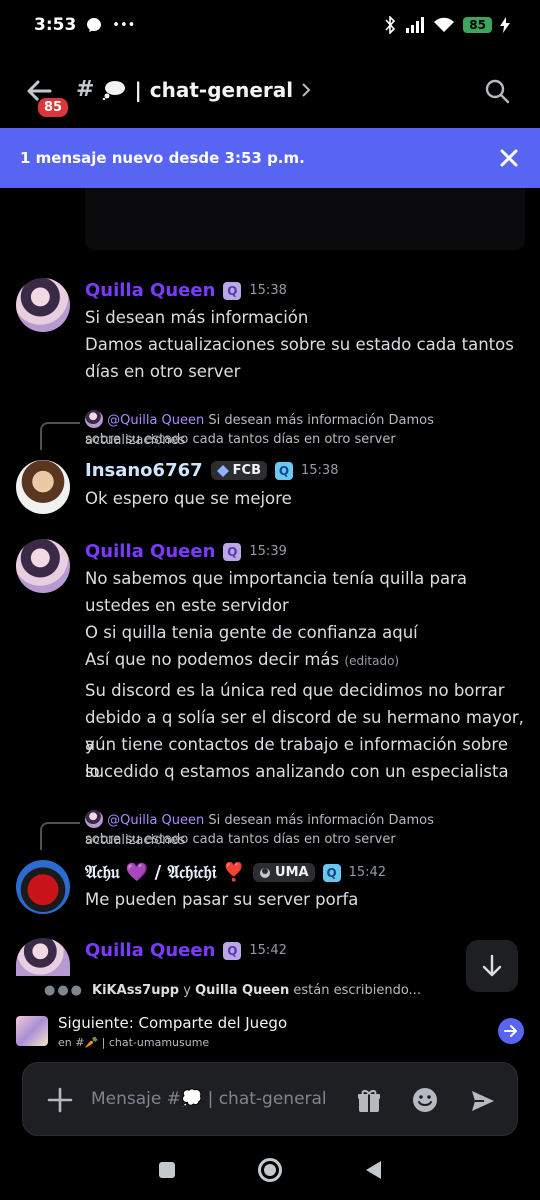  What do you see at coordinates (305, 219) in the screenshot?
I see `image-attachment` at bounding box center [305, 219].